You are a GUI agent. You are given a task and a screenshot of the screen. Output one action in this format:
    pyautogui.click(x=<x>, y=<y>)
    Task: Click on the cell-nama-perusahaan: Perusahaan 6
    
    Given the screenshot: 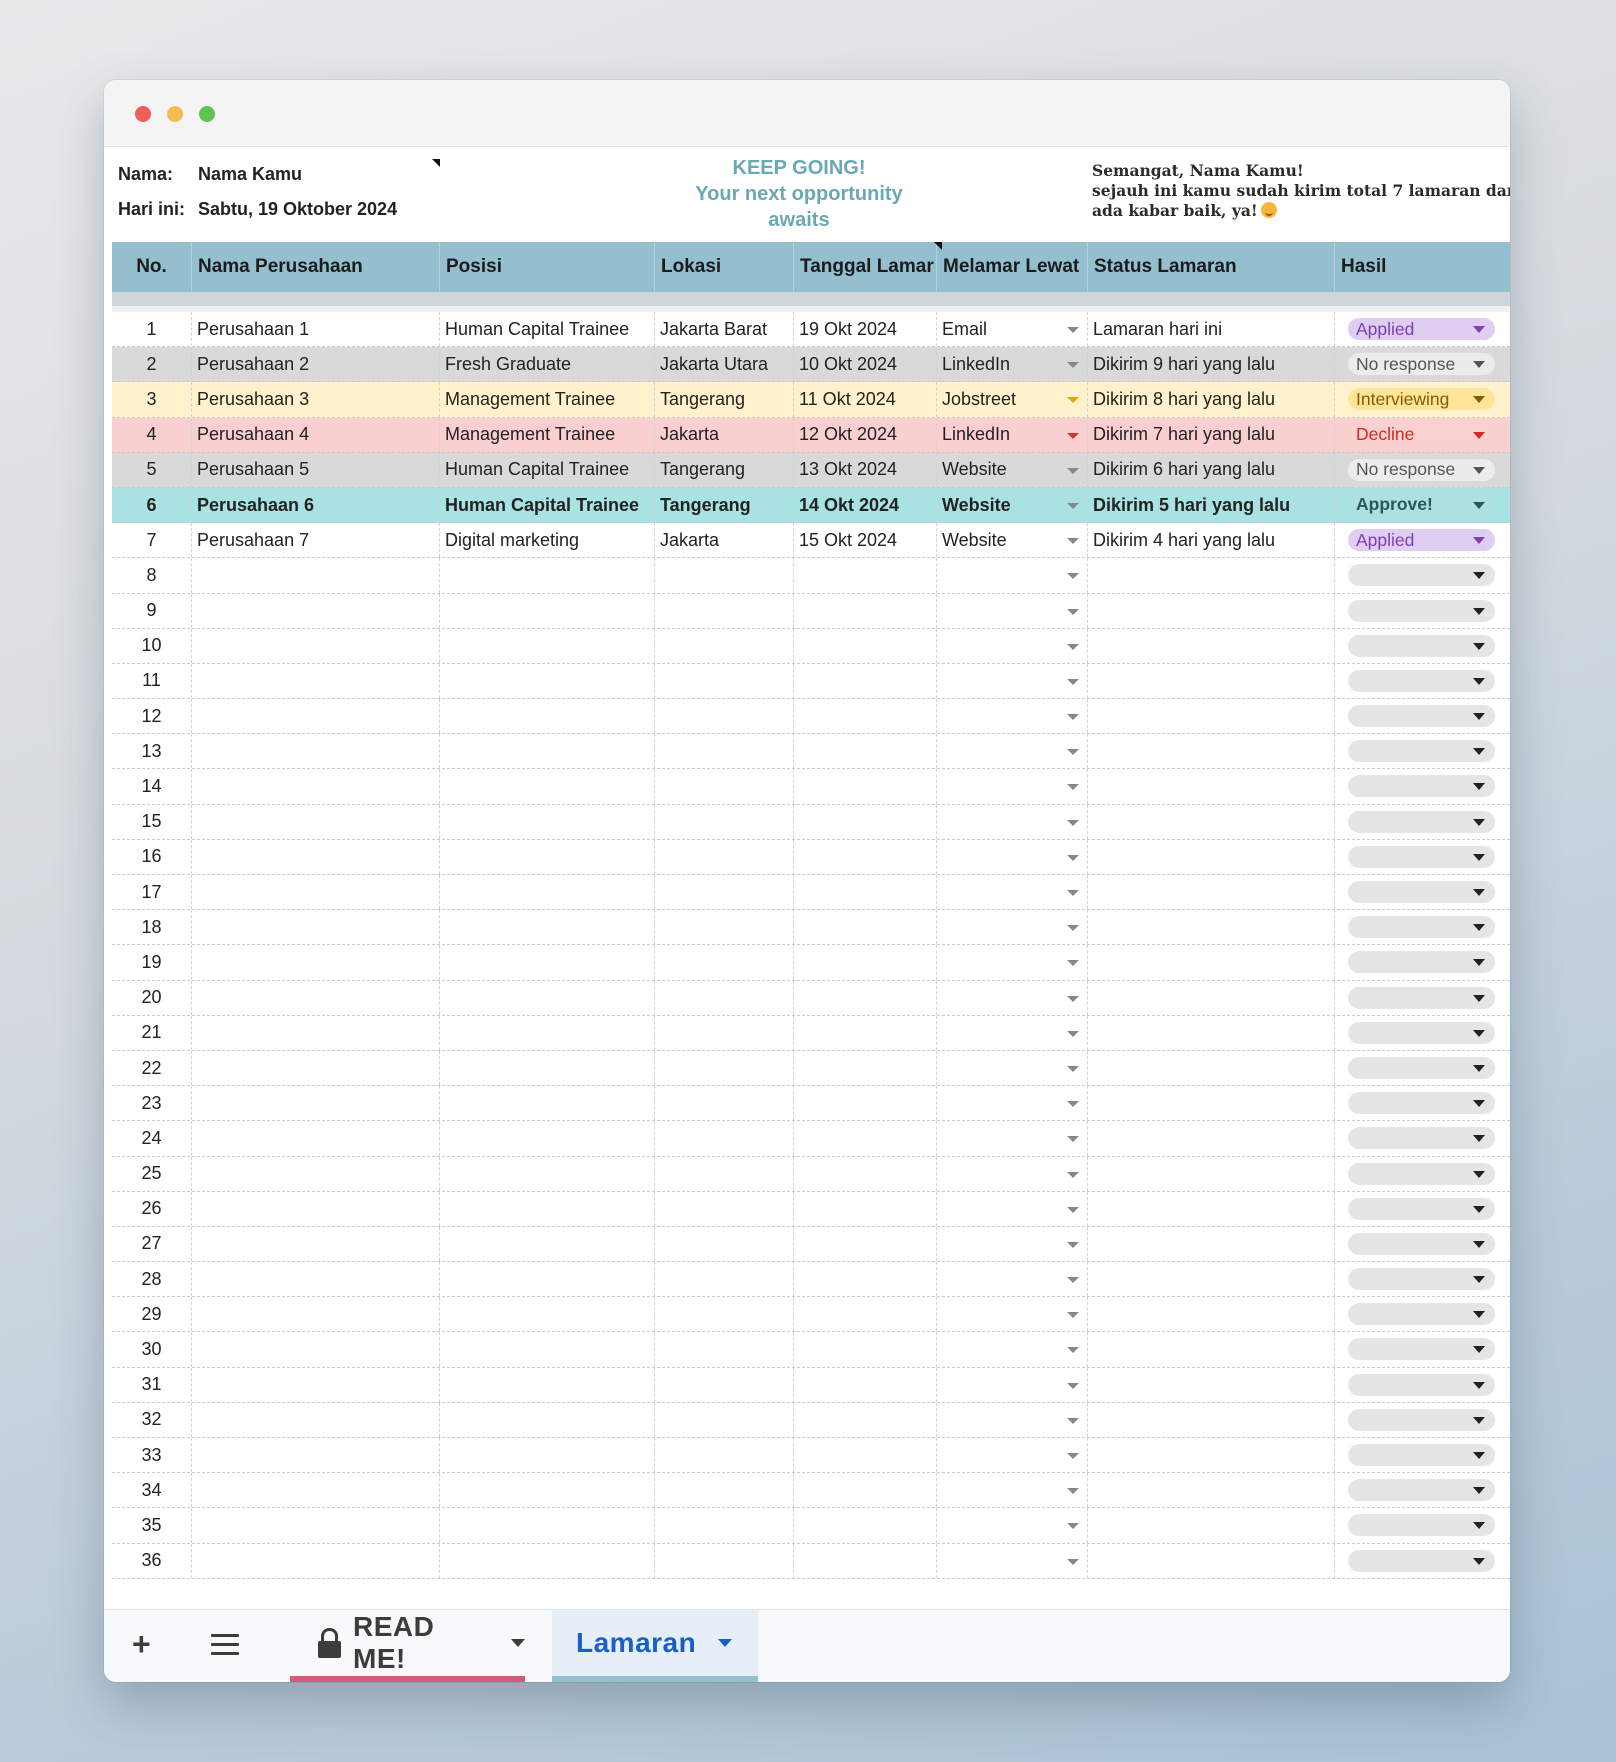 What is the action you would take?
    pyautogui.click(x=316, y=505)
    